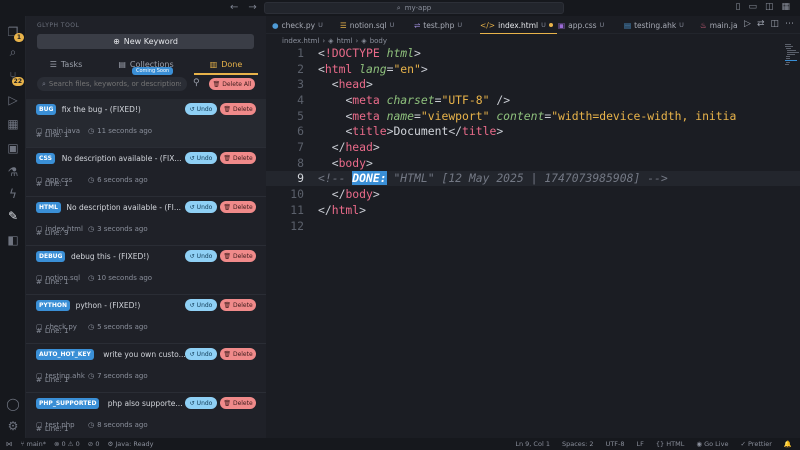 The height and width of the screenshot is (450, 800). I want to click on editor-tab-test-php: ⇌ test.php U, so click(438, 25).